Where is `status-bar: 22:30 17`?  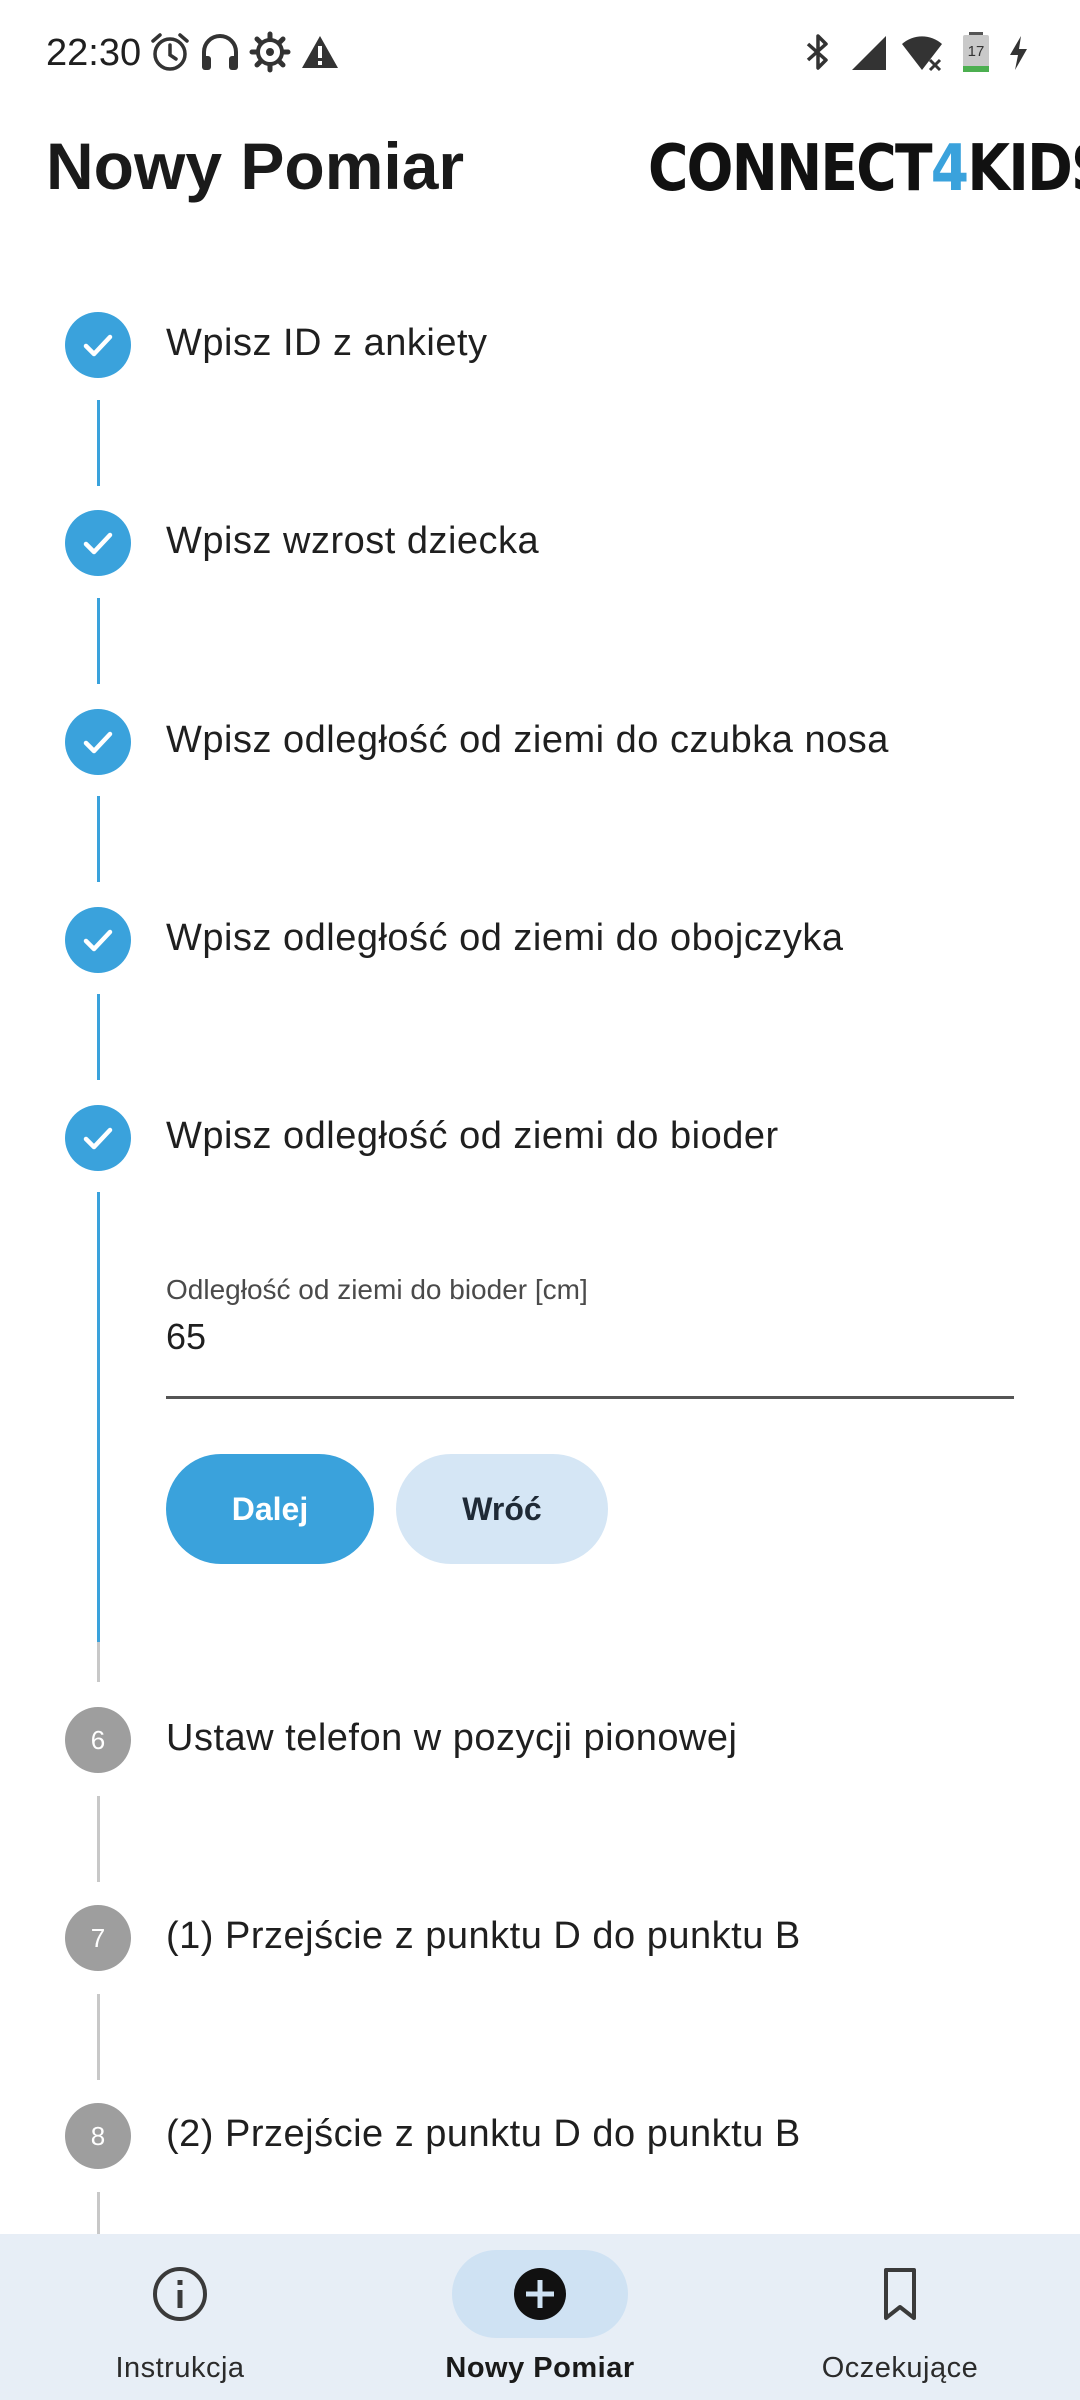 status-bar: 22:30 17 is located at coordinates (540, 56).